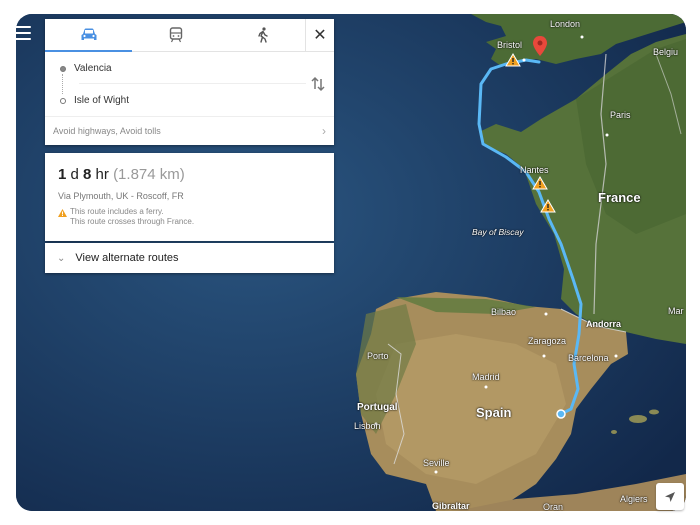  I want to click on origin-row: Valencia, so click(86, 68).